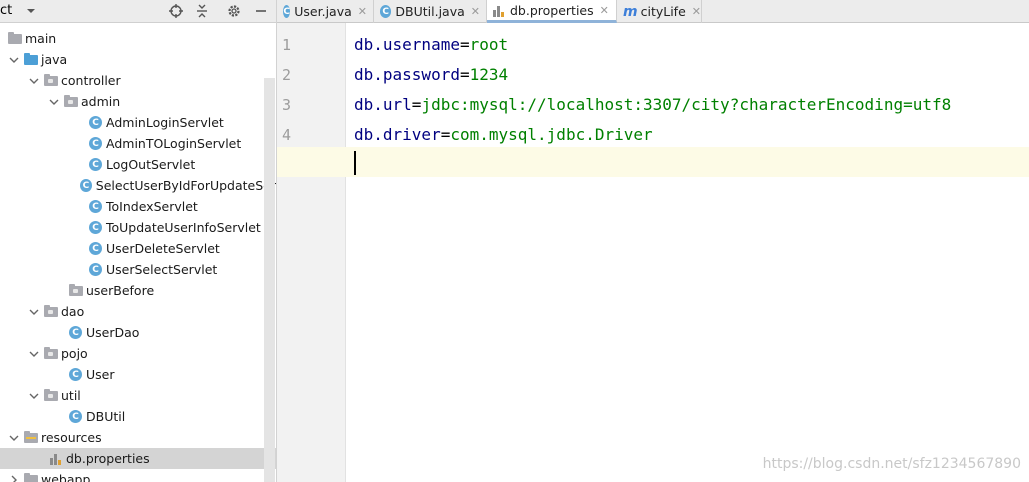 Image resolution: width=1029 pixels, height=482 pixels. I want to click on tree-item-class: C LogOutServlet, so click(138, 164).